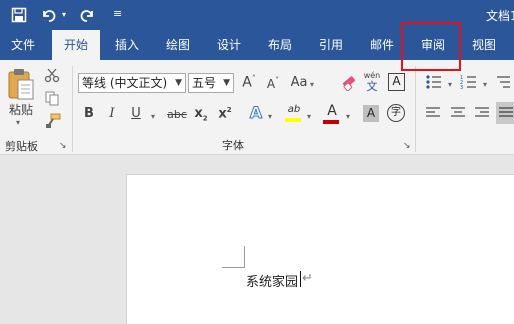  Describe the element at coordinates (64, 14) in the screenshot. I see `undo-dropdown-icon: ▾` at that location.